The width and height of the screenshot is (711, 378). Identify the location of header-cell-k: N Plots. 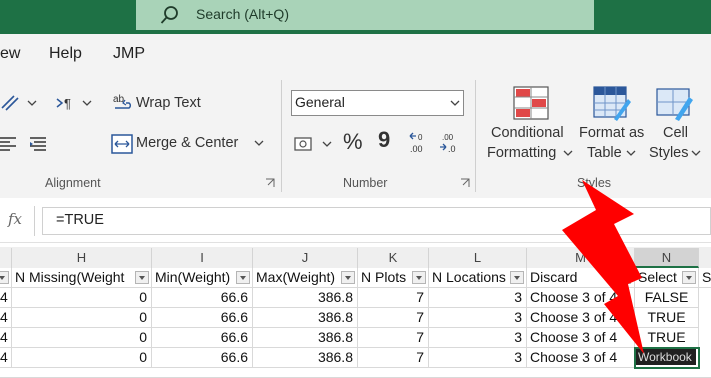
(393, 278).